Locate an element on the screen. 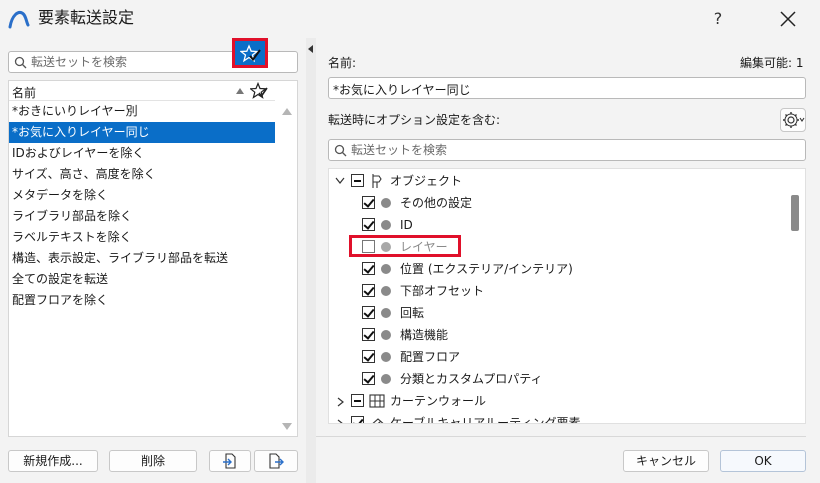 The width and height of the screenshot is (820, 483). tree-row: 位置 (エクステリア/インテリア) is located at coordinates (559, 269).